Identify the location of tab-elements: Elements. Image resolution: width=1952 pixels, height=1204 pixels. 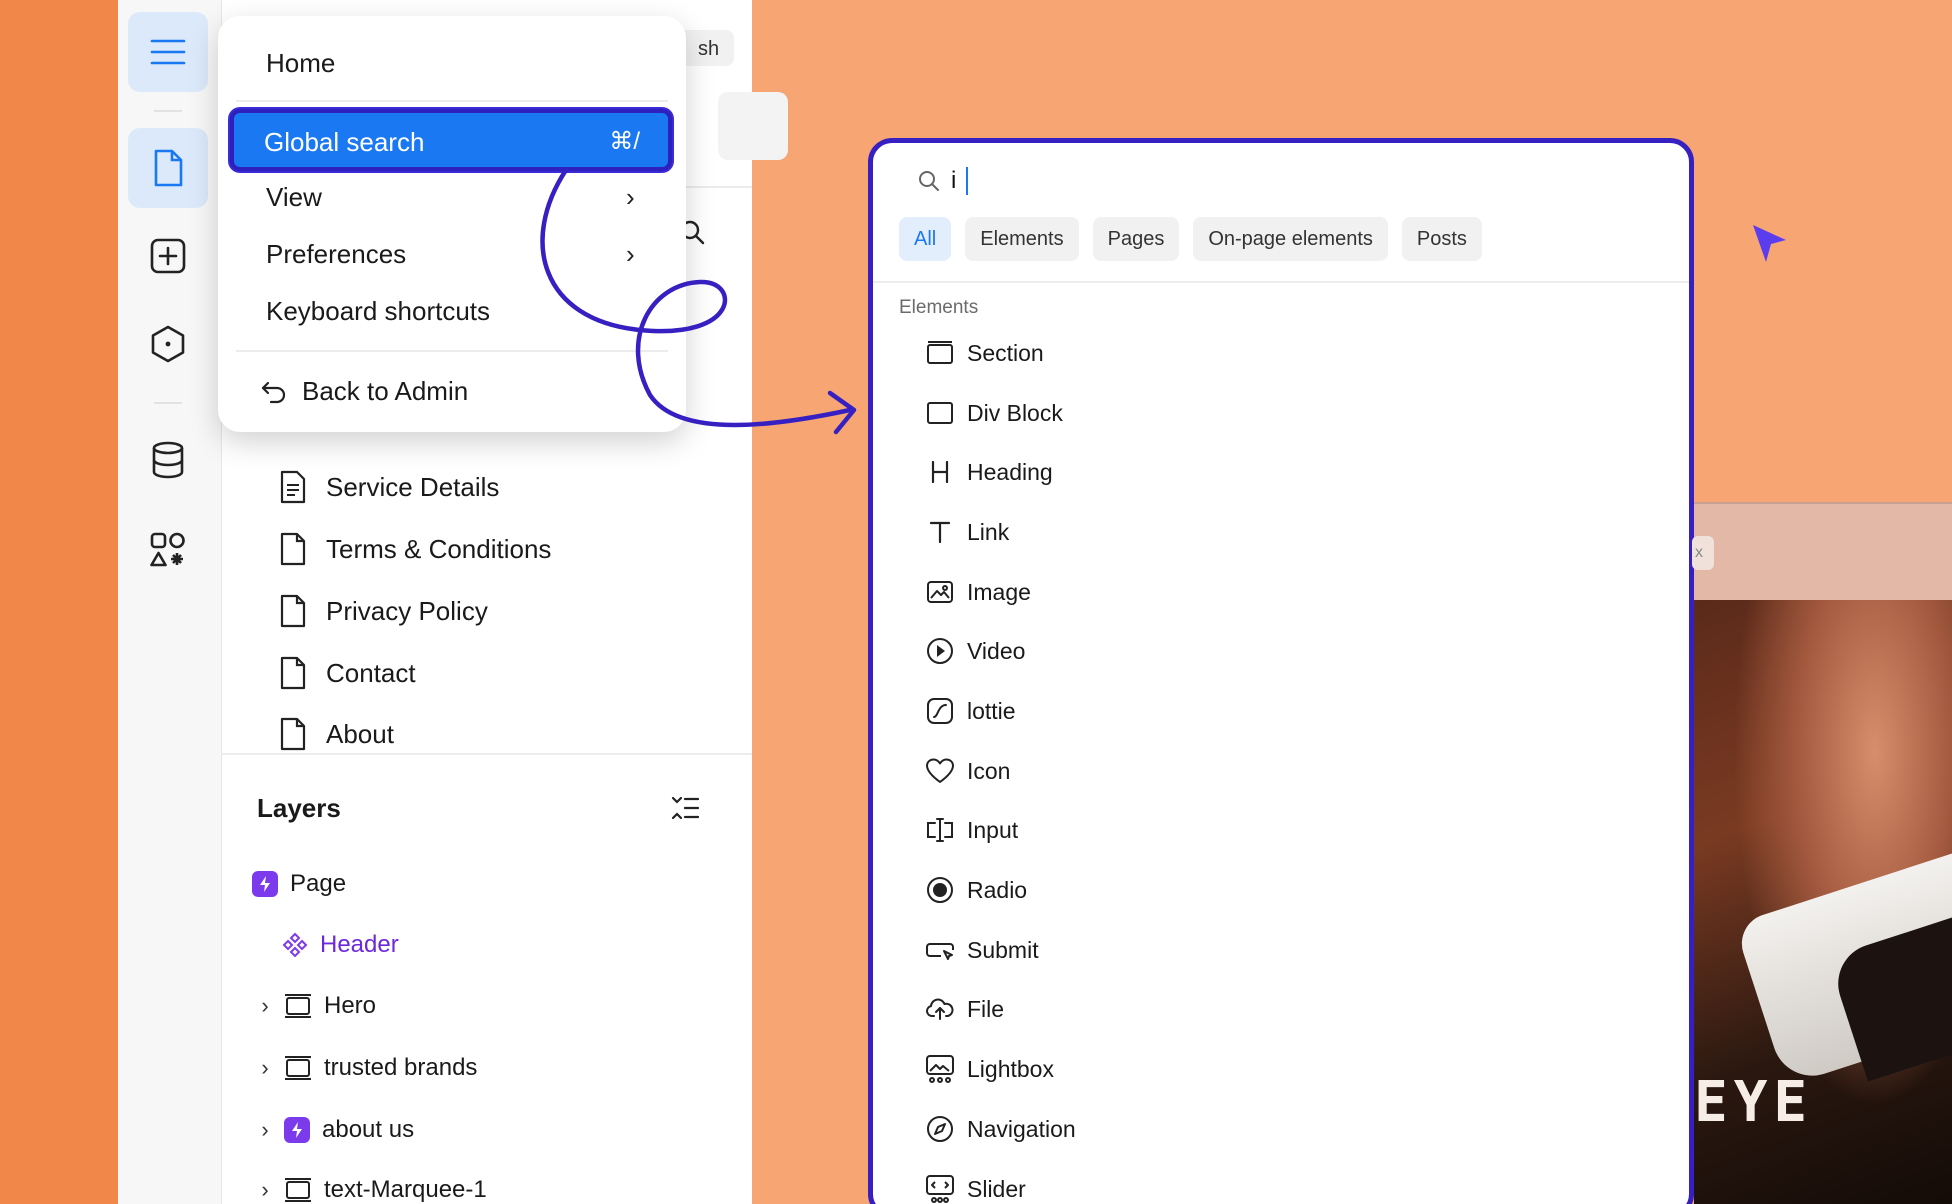
(1022, 239).